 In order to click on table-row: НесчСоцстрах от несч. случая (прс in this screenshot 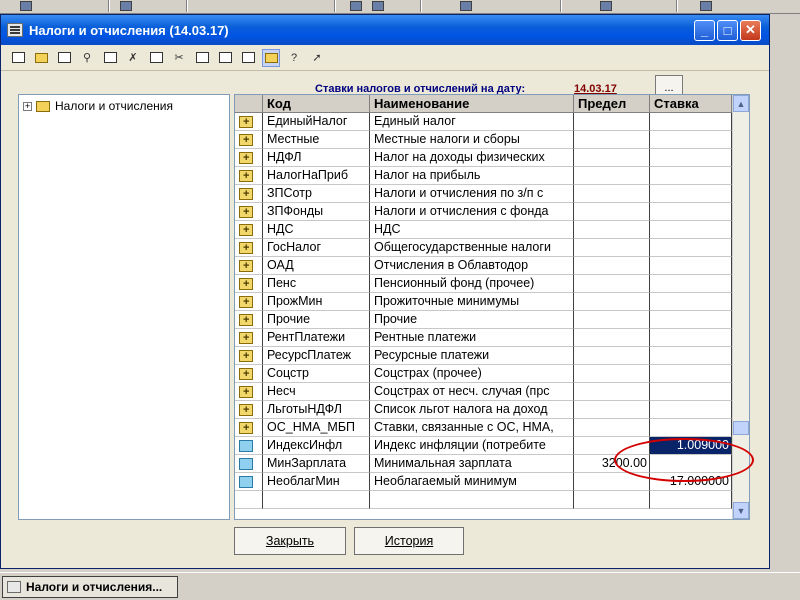, I will do `click(483, 392)`.